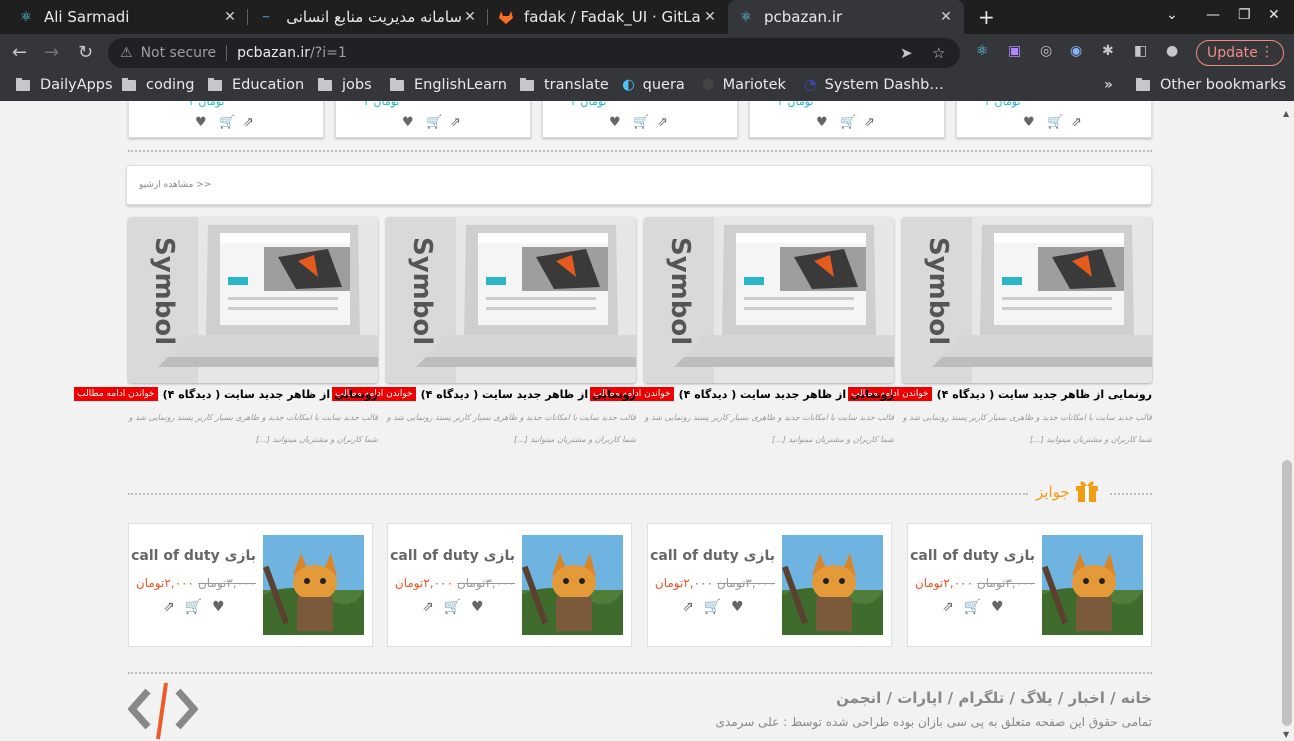 The width and height of the screenshot is (1294, 741). Describe the element at coordinates (128, 17) in the screenshot. I see `tab-ali-sarmadi: ⚛ Ali Sarmadi ✕` at that location.